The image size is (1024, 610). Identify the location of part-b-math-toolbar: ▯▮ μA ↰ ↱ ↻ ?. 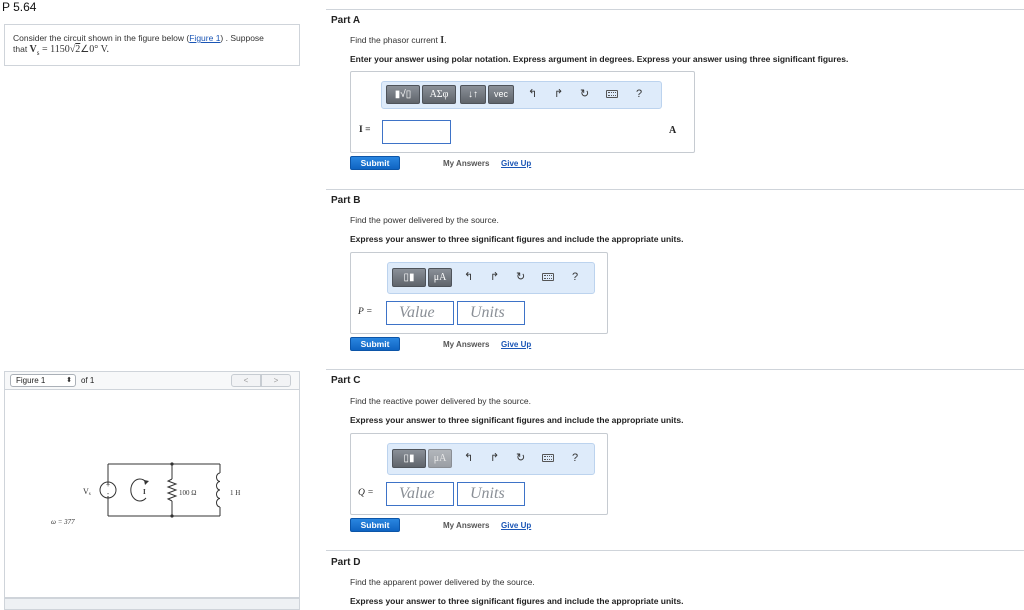
(491, 278).